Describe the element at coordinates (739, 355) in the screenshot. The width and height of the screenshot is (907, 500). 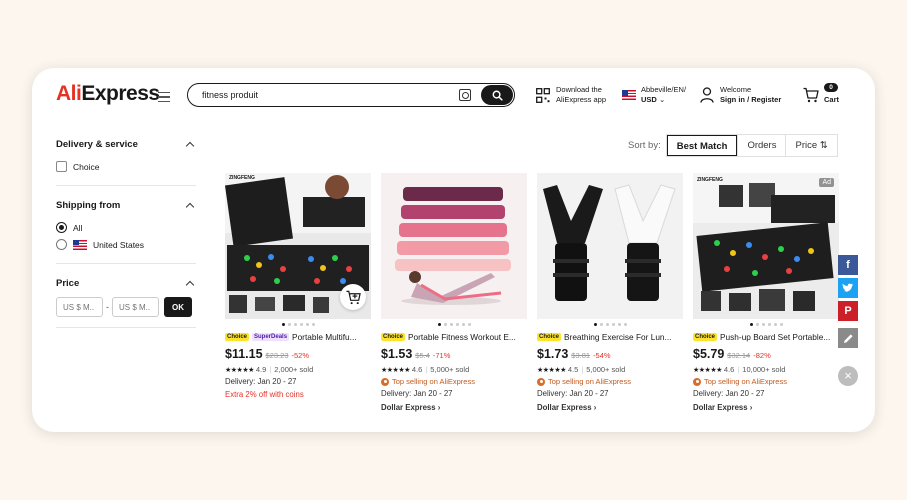
I see `original-price: $32.14` at that location.